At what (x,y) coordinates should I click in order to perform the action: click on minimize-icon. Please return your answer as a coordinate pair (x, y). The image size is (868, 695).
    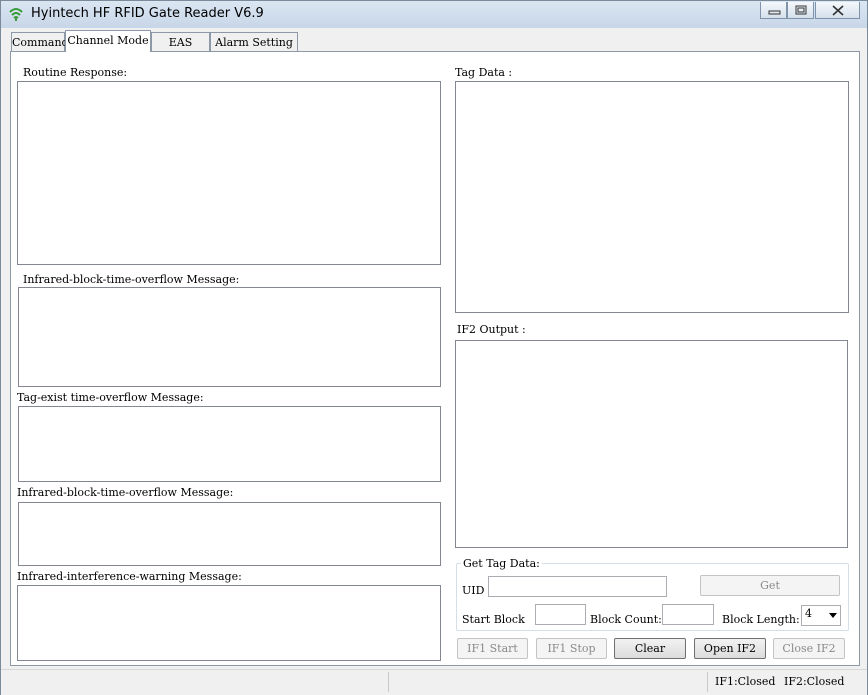
    Looking at the image, I should click on (774, 12).